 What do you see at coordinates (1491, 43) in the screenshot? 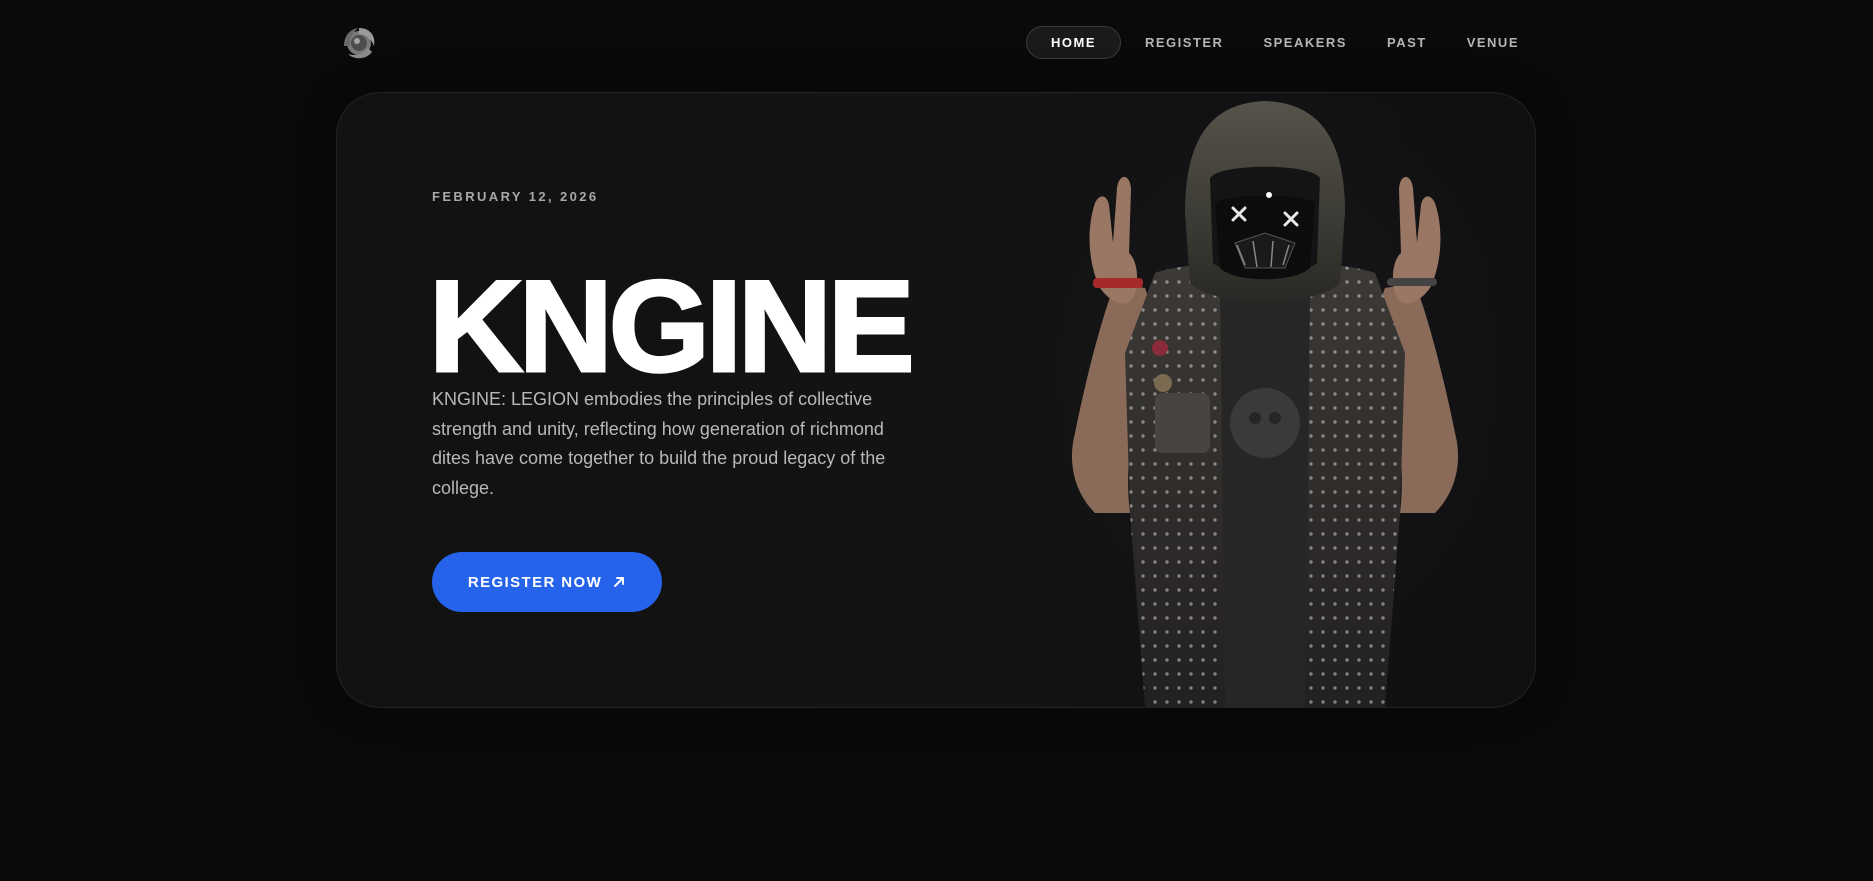
I see `nav-venue: VENUE` at bounding box center [1491, 43].